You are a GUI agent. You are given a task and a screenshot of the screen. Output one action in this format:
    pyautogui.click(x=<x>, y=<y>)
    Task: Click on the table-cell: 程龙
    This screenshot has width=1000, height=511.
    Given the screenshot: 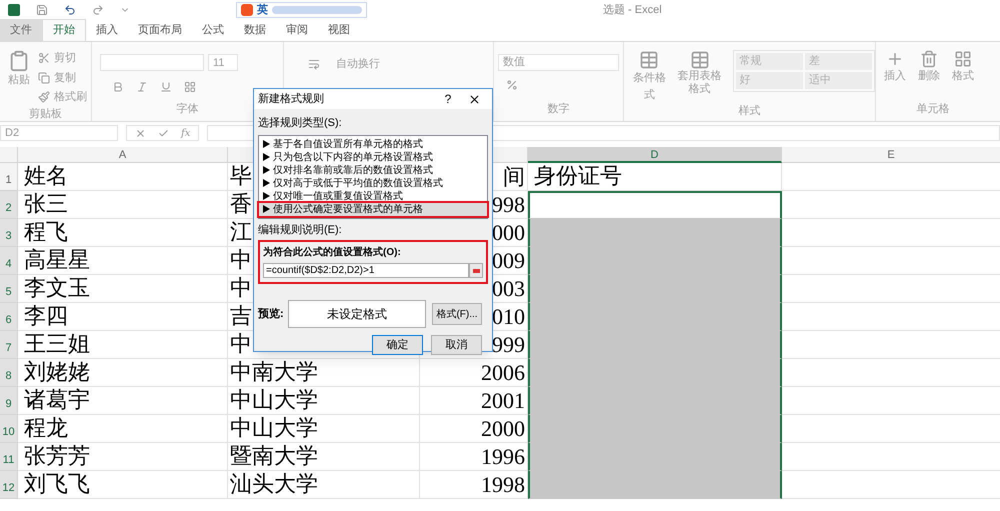 What is the action you would take?
    pyautogui.click(x=123, y=429)
    